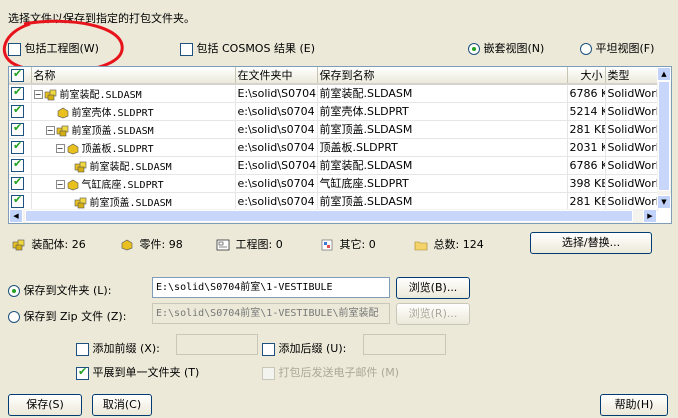 Image resolution: width=678 pixels, height=418 pixels. I want to click on flatten-label: 平展到单一文件夹, so click(136, 372).